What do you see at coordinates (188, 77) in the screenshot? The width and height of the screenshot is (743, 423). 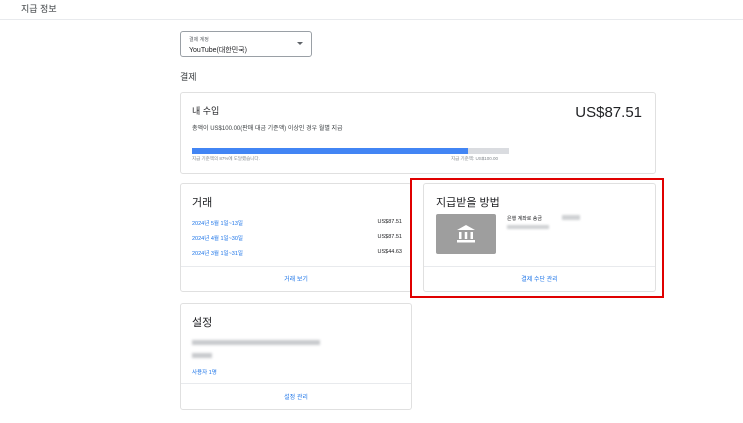 I see `section-title: 결제` at bounding box center [188, 77].